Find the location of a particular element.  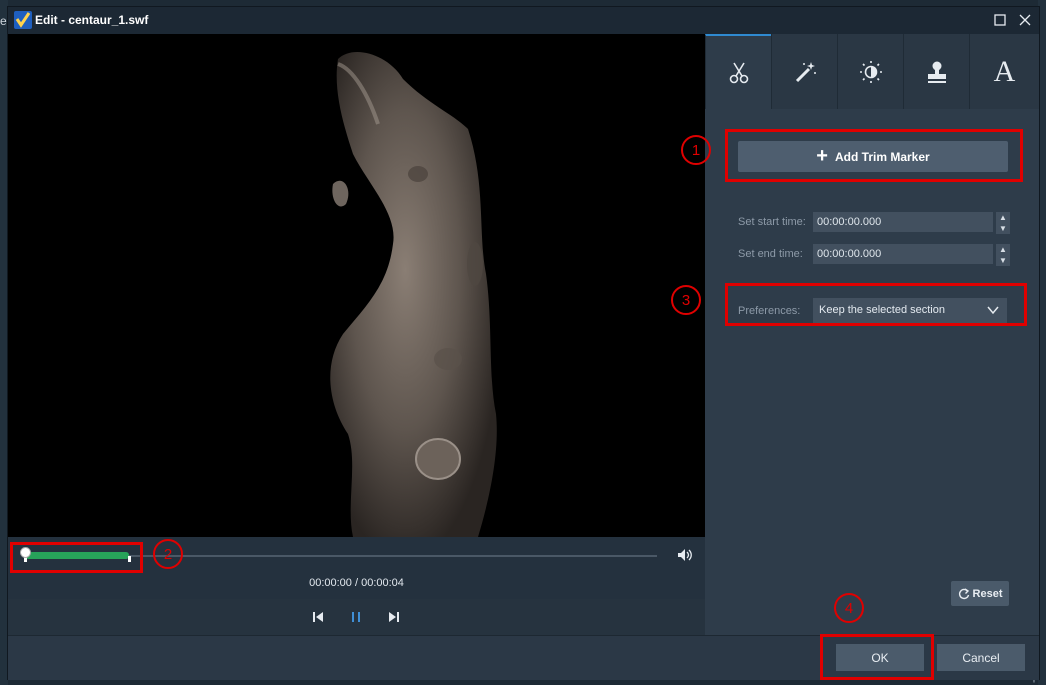

start-time-row: Set start time: ▲ ▼ is located at coordinates (878, 223).